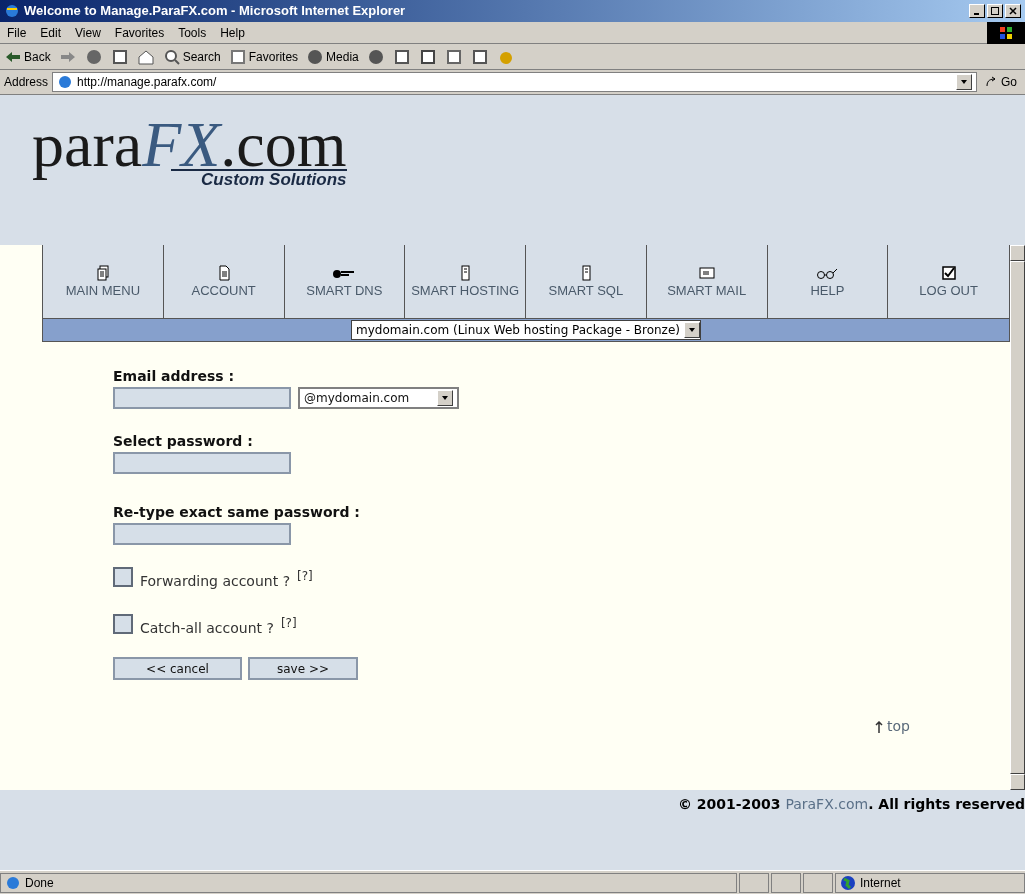  What do you see at coordinates (26, 82) in the screenshot?
I see `address-label: Address` at bounding box center [26, 82].